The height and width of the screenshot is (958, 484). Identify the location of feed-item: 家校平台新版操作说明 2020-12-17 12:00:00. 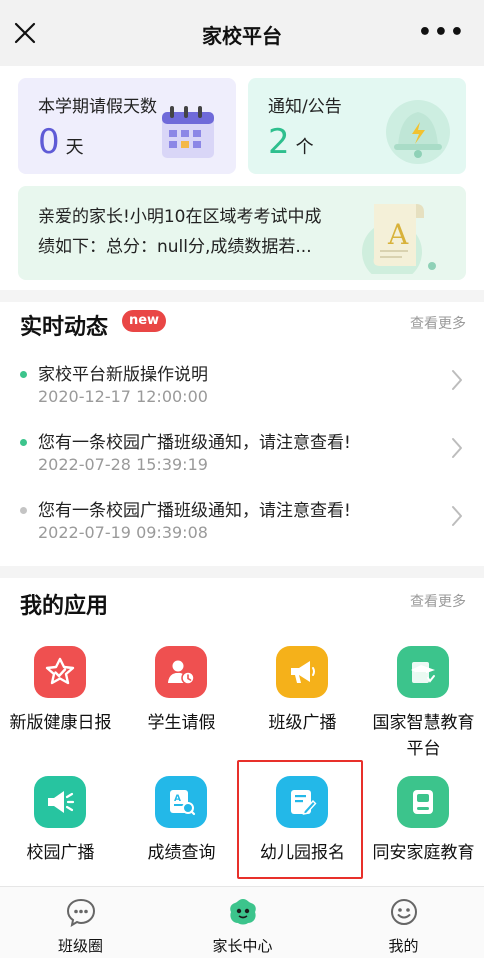
(242, 385).